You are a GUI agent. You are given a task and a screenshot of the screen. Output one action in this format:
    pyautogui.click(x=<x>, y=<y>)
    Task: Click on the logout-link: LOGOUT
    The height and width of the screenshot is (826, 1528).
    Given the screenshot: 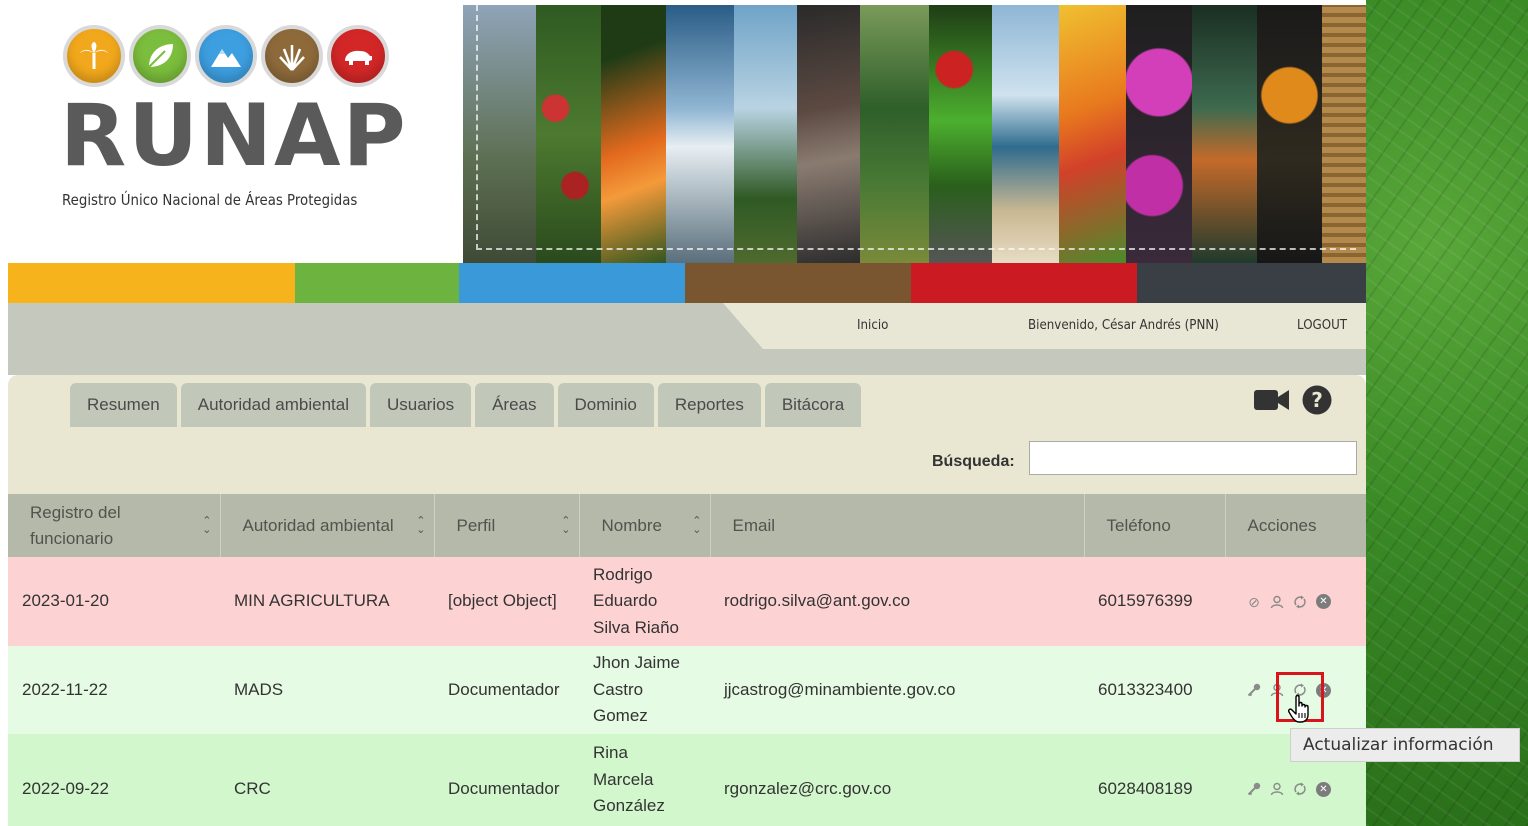 What is the action you would take?
    pyautogui.click(x=1322, y=325)
    